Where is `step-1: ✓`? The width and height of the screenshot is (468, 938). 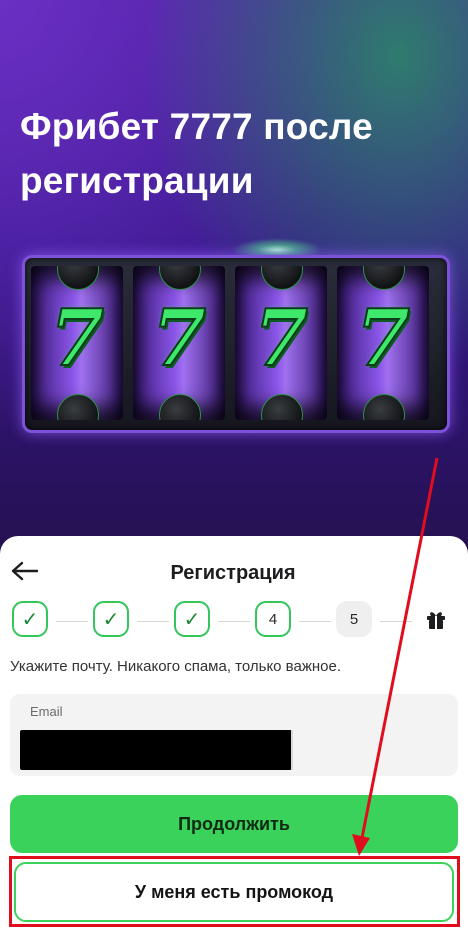 step-1: ✓ is located at coordinates (30, 619).